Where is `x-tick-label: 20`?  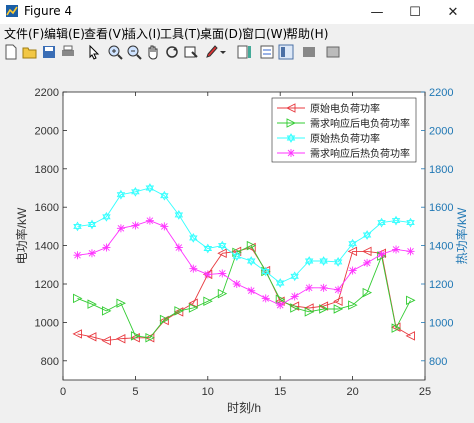 x-tick-label: 20 is located at coordinates (352, 392).